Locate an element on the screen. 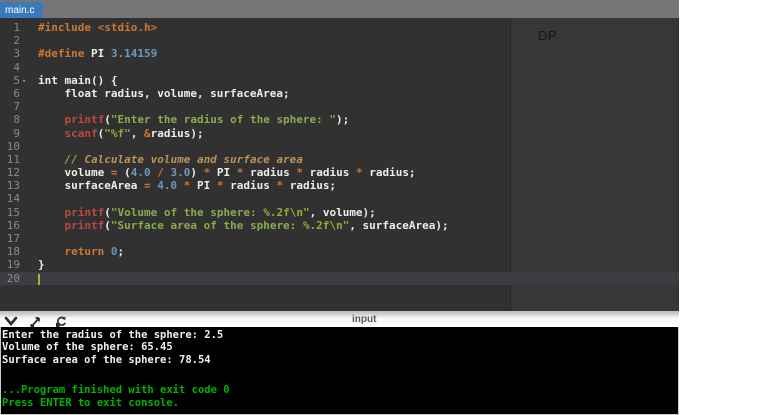 The image size is (780, 415). code-text: scanf("%f", &radius); is located at coordinates (134, 133).